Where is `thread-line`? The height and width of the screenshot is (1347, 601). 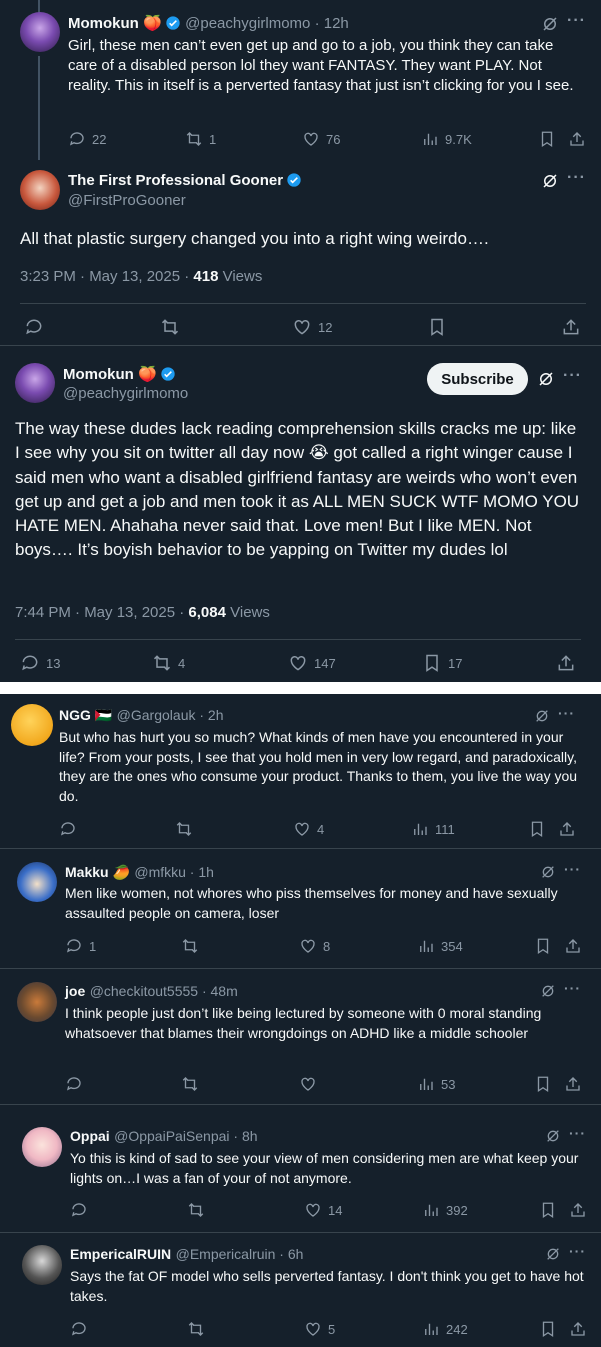 thread-line is located at coordinates (39, 108).